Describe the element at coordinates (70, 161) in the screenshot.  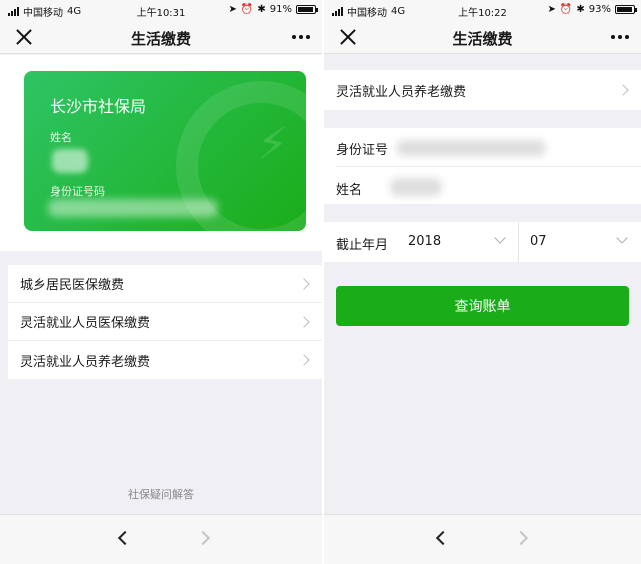
I see `card-name-value-blurred` at that location.